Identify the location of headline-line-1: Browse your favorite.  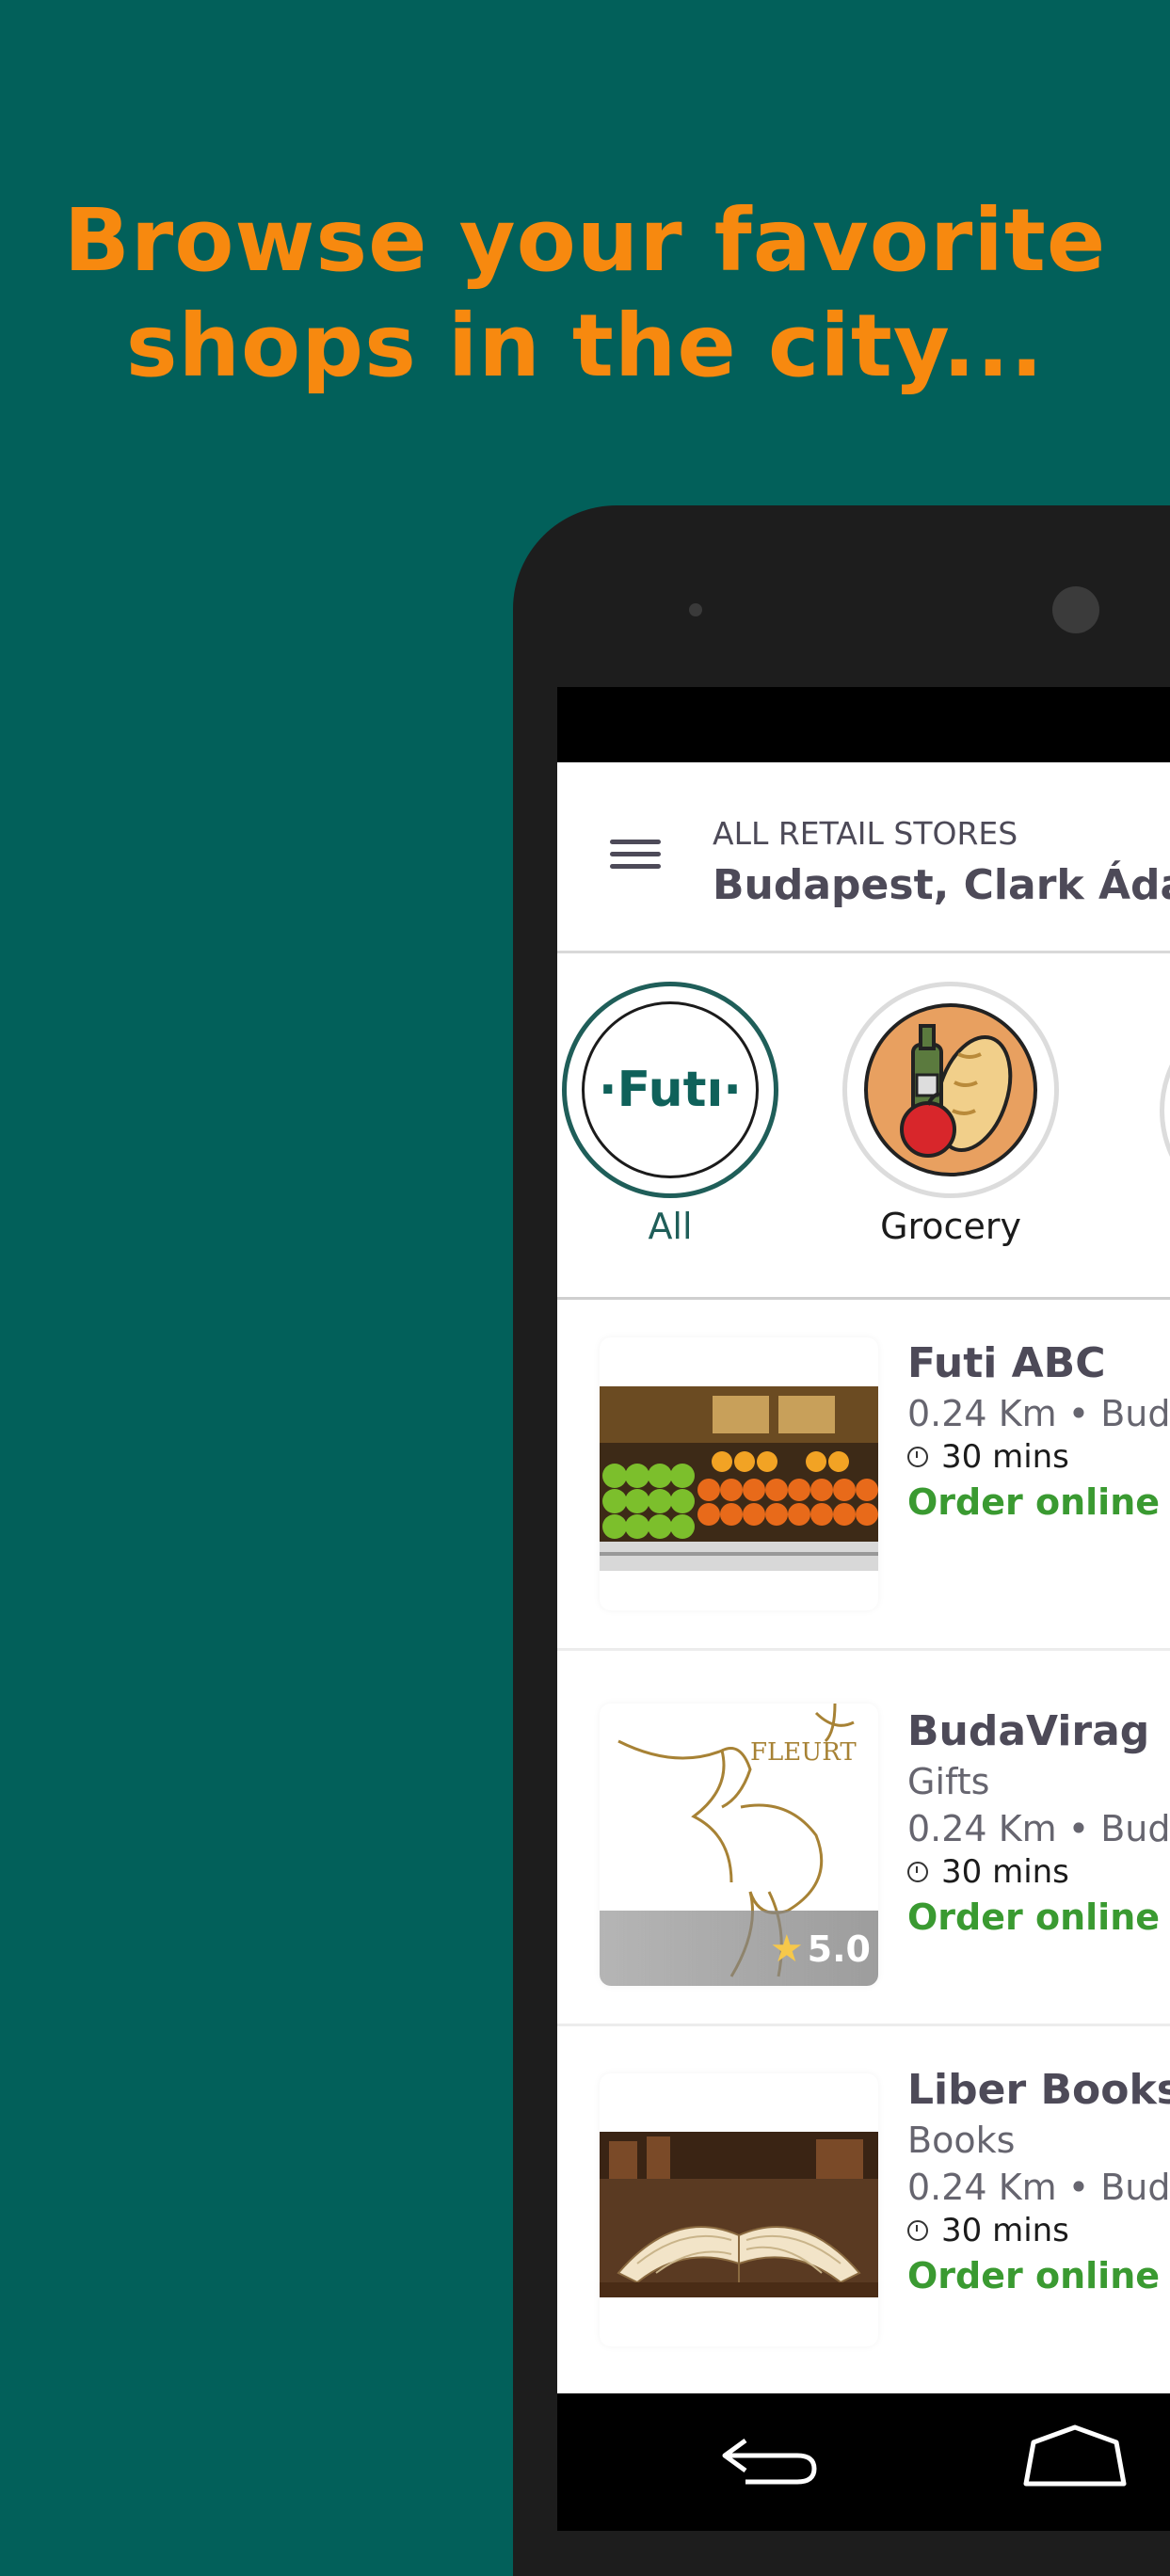
(585, 240).